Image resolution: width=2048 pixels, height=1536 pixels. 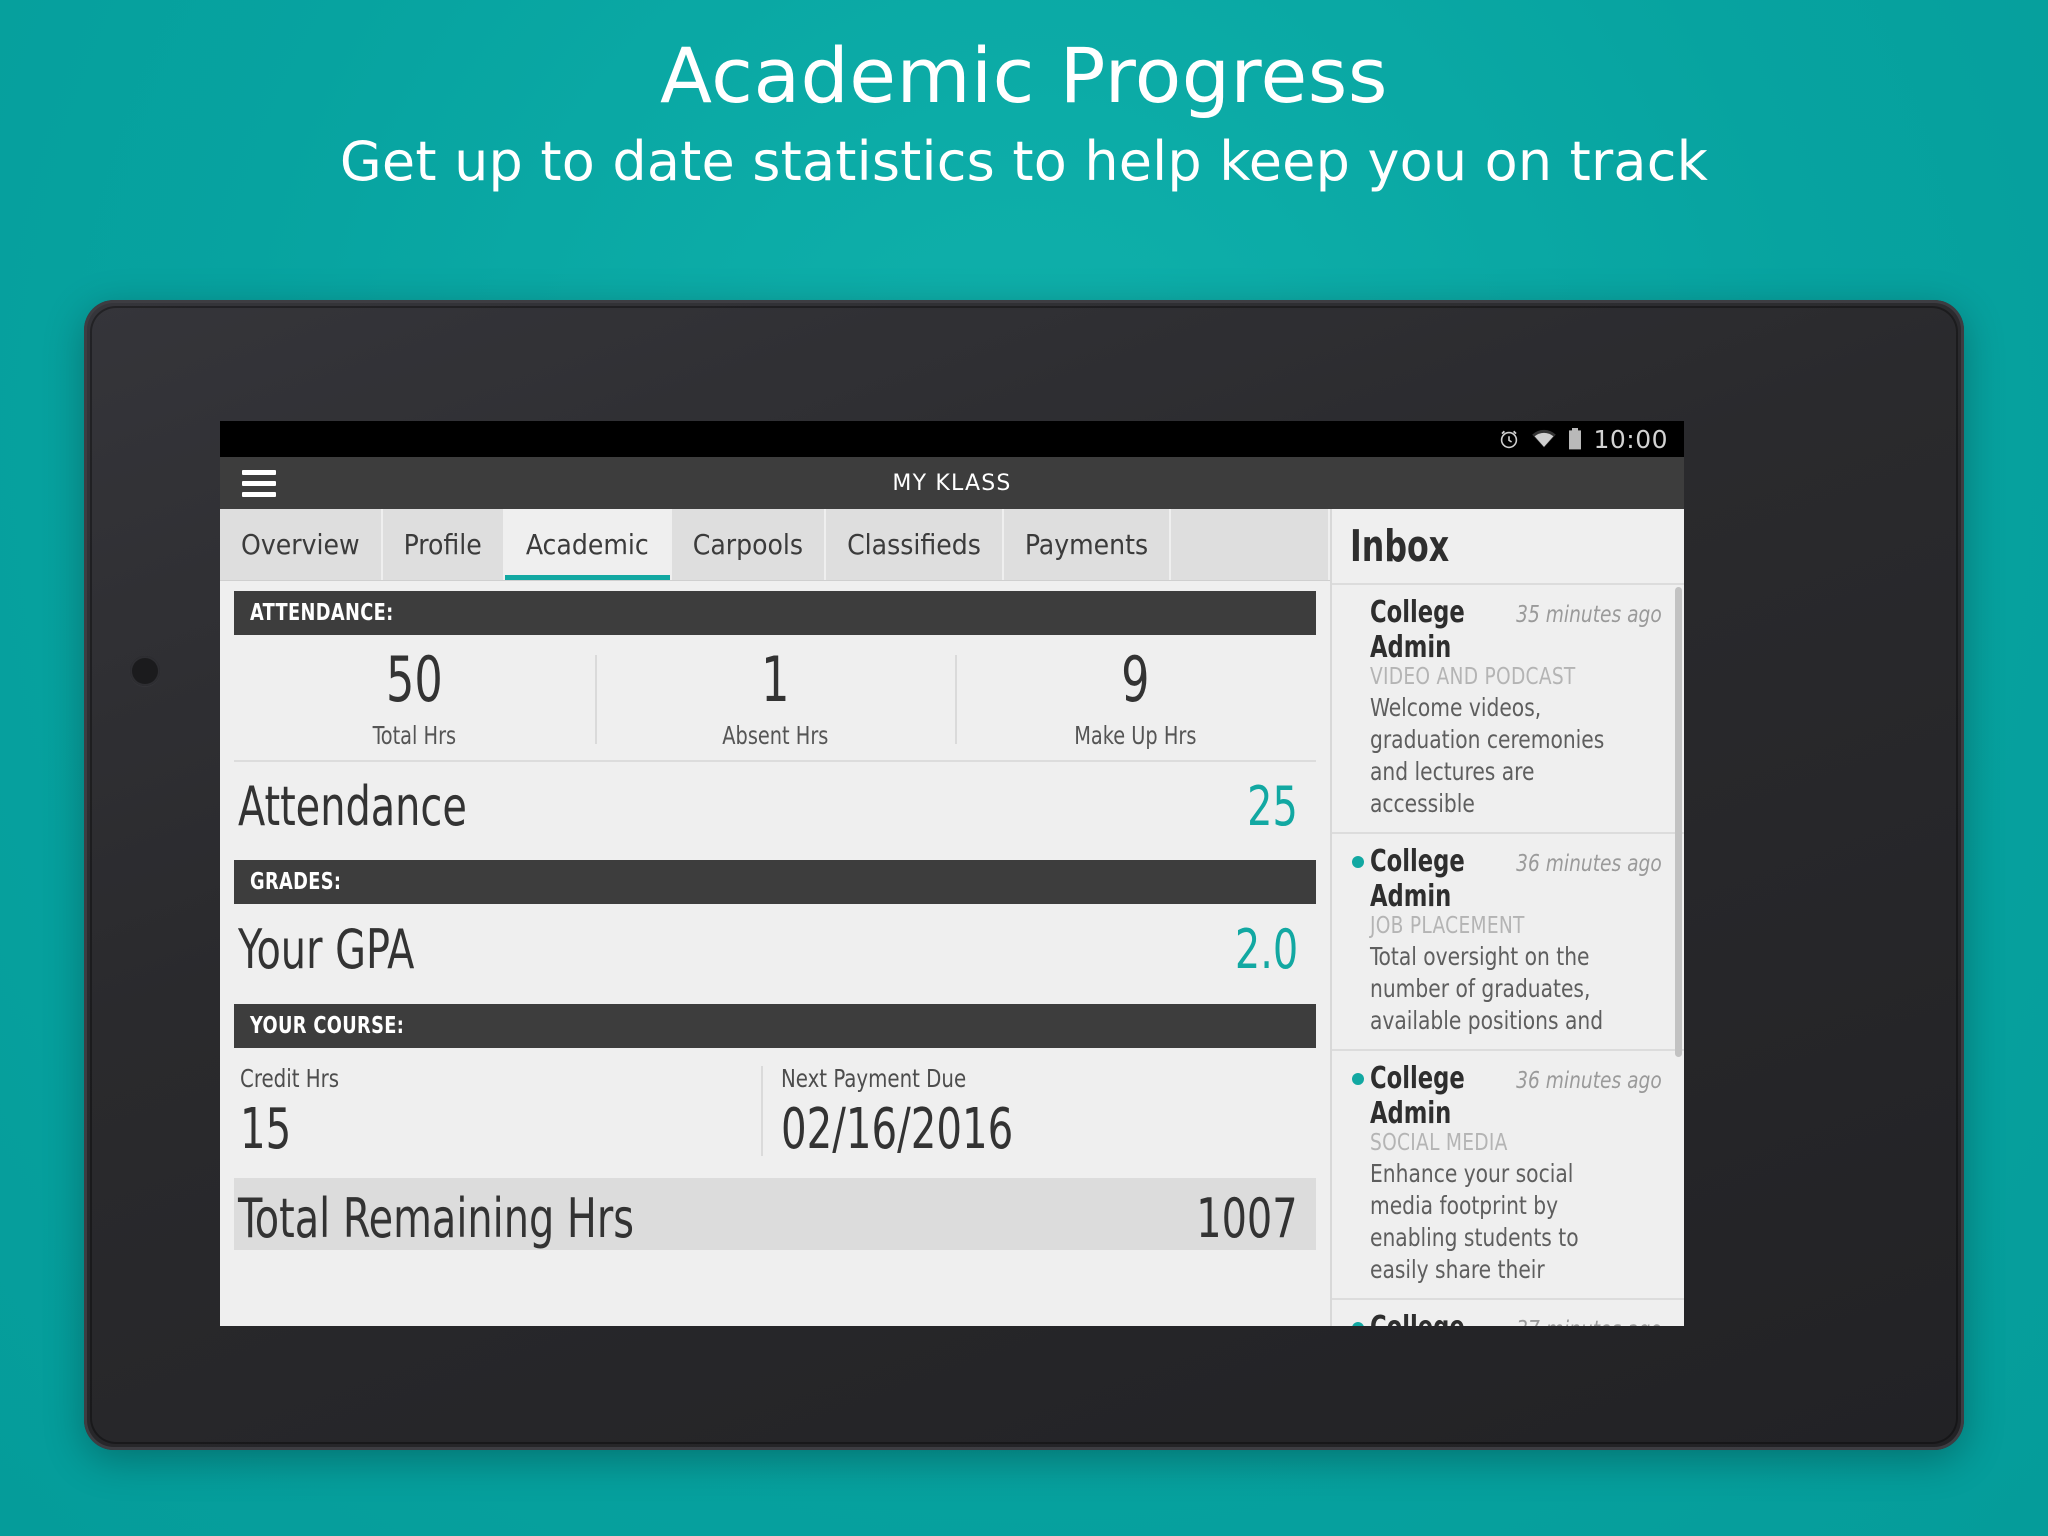 I want to click on tab-classifieds: Classifieds, so click(x=915, y=544).